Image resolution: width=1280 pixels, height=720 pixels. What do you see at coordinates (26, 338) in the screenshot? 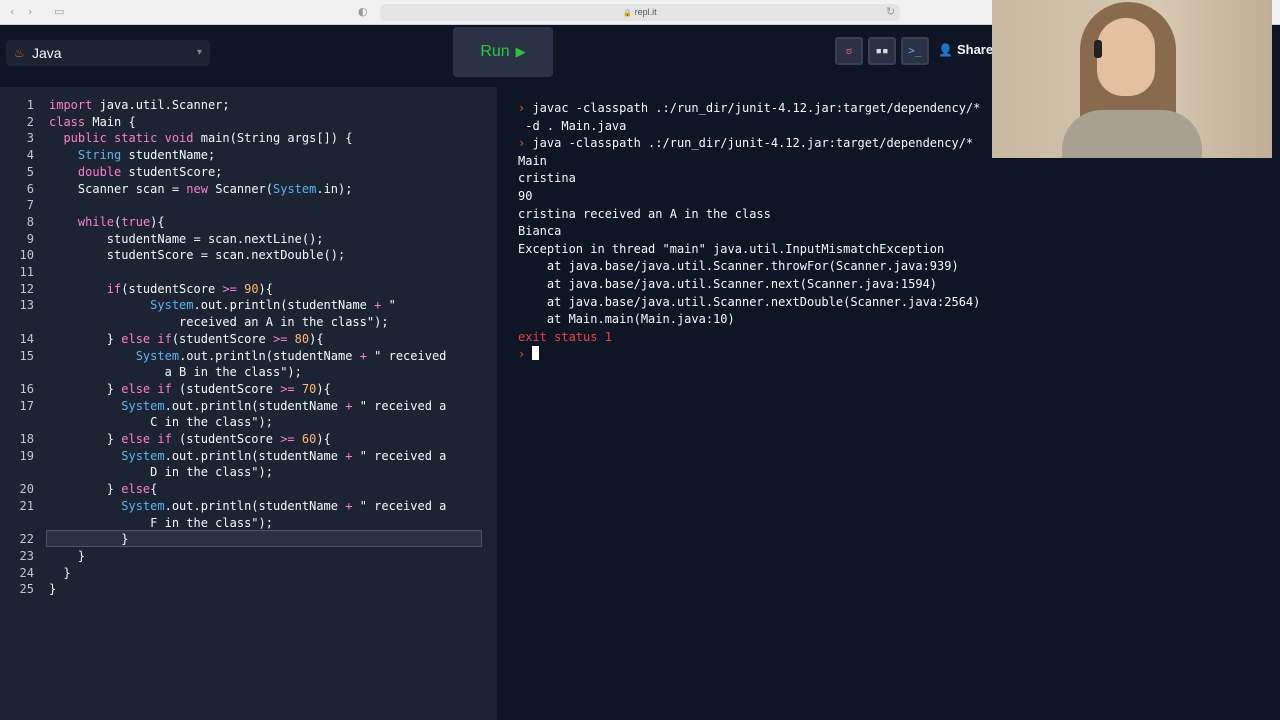
I see `line-number: 14` at bounding box center [26, 338].